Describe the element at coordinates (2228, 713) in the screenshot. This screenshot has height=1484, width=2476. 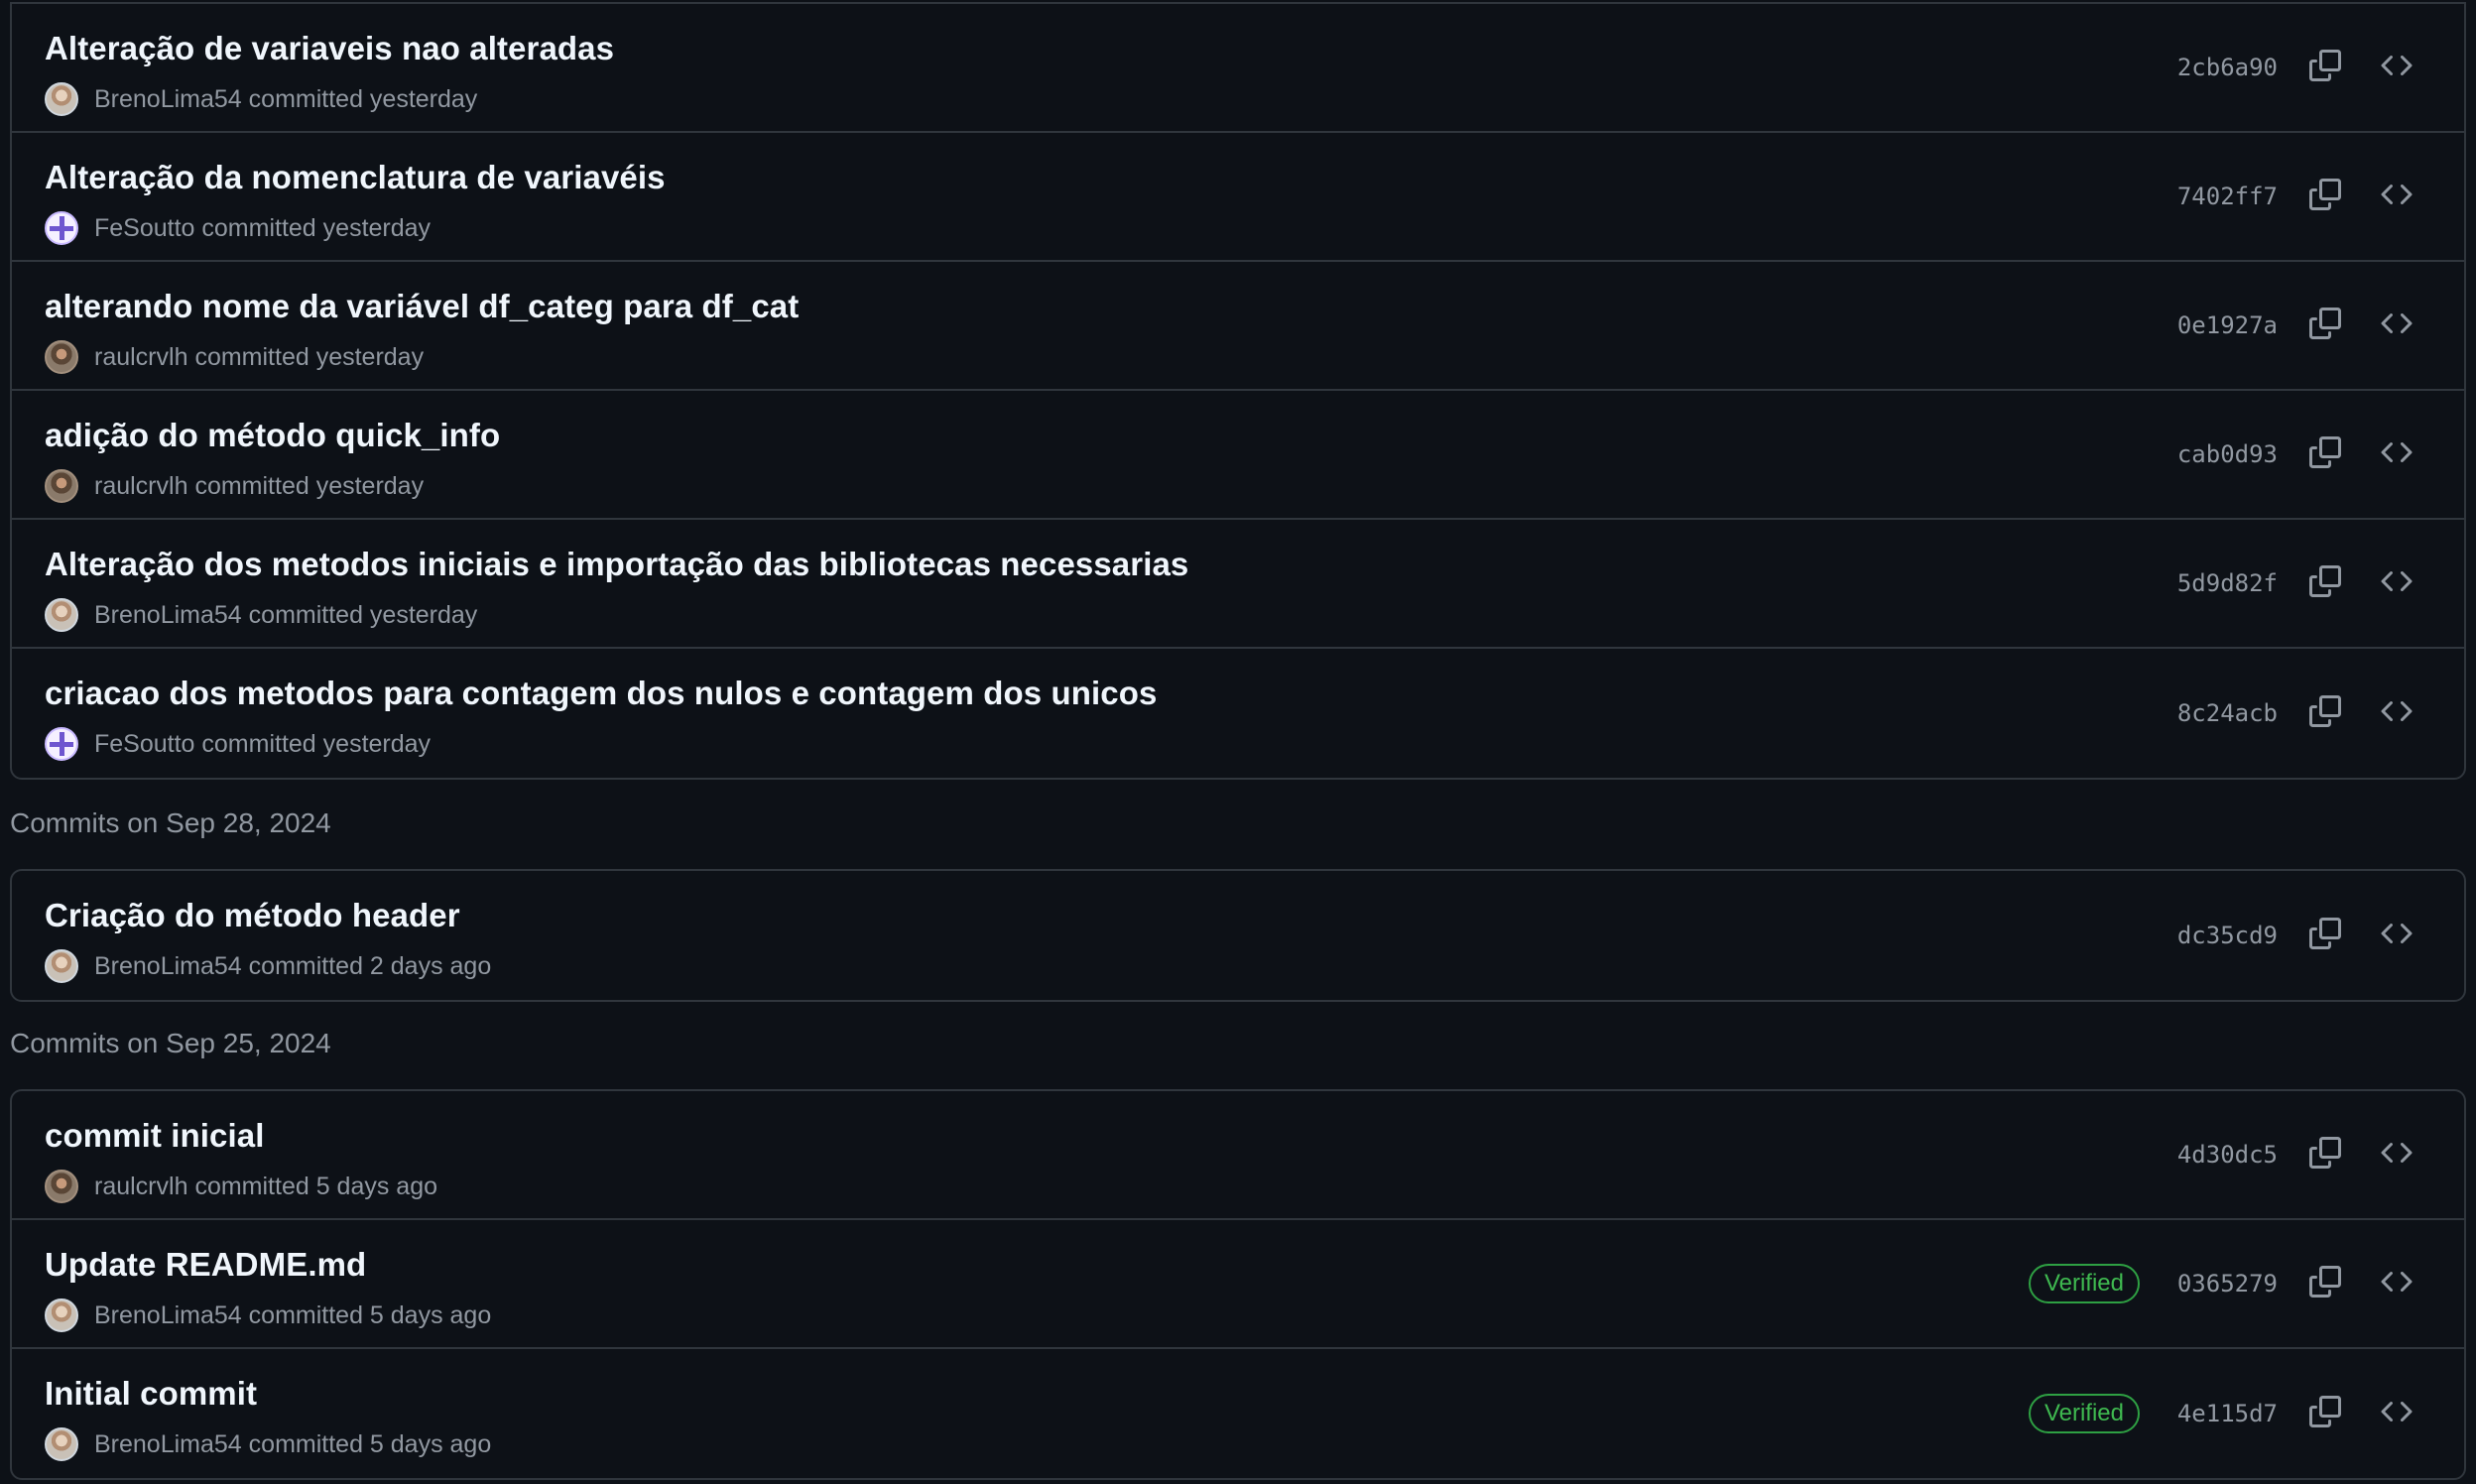
I see `commit-sha-link: 8c24acb` at that location.